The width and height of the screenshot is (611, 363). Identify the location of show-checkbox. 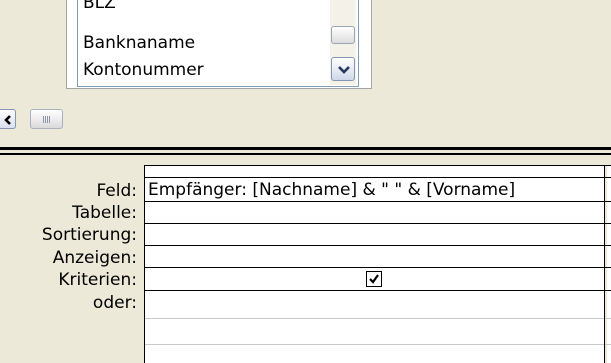
(374, 279).